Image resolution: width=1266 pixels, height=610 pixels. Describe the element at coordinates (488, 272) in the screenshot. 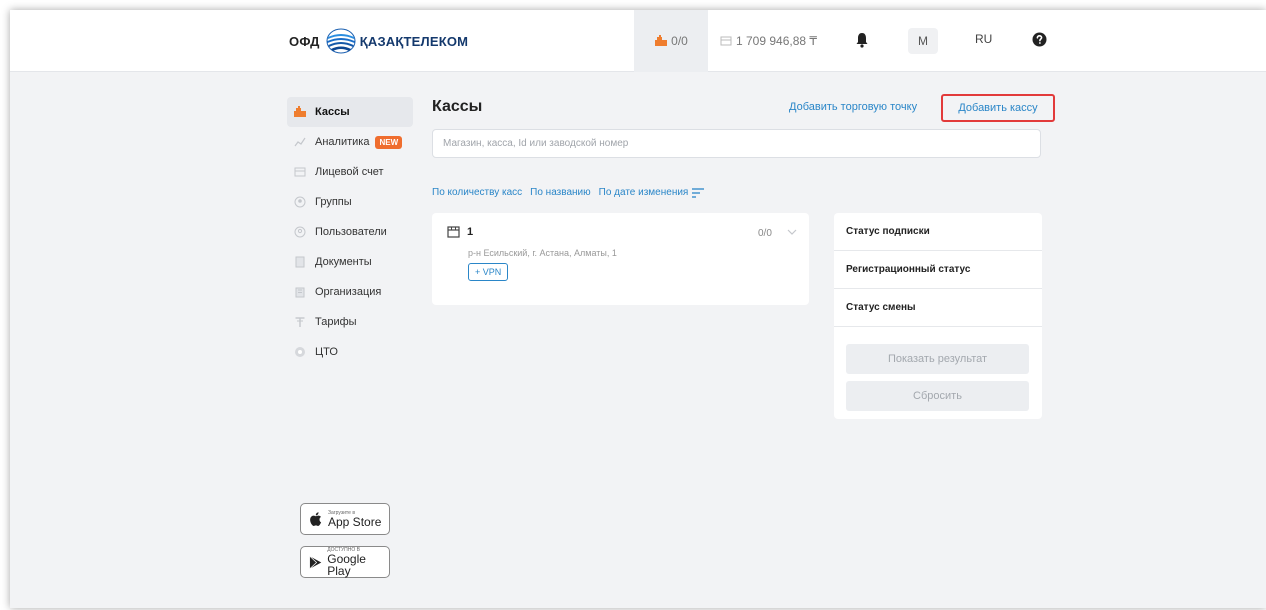

I see `vpn-button: + VPN` at that location.